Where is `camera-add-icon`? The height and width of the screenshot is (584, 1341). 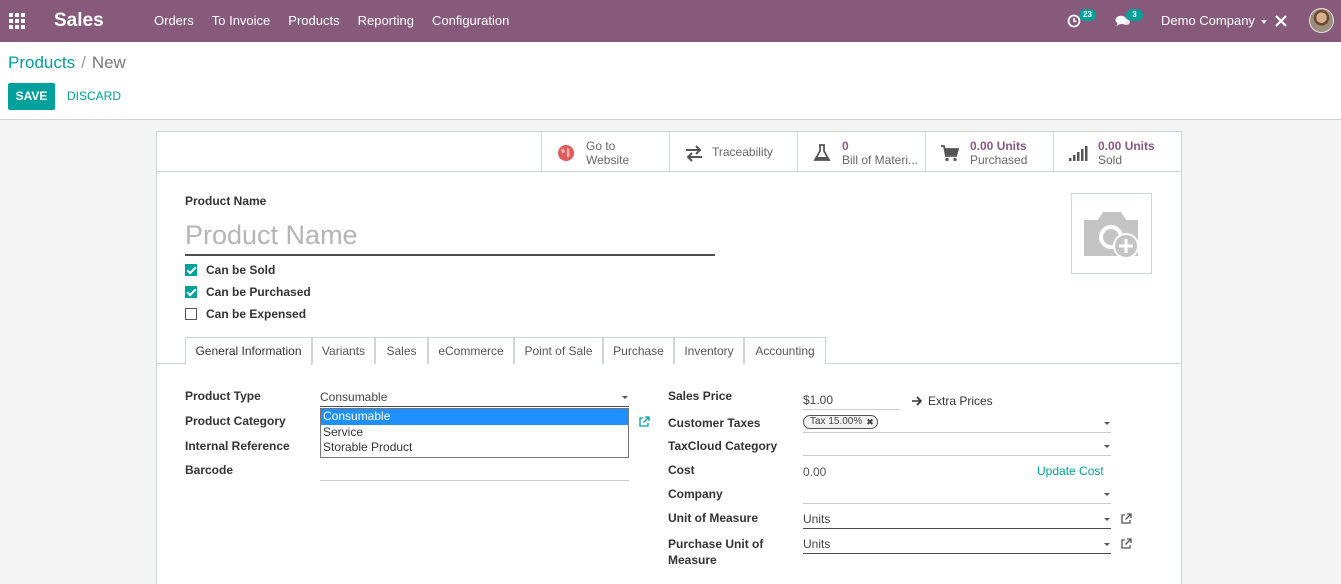
camera-add-icon is located at coordinates (1111, 235).